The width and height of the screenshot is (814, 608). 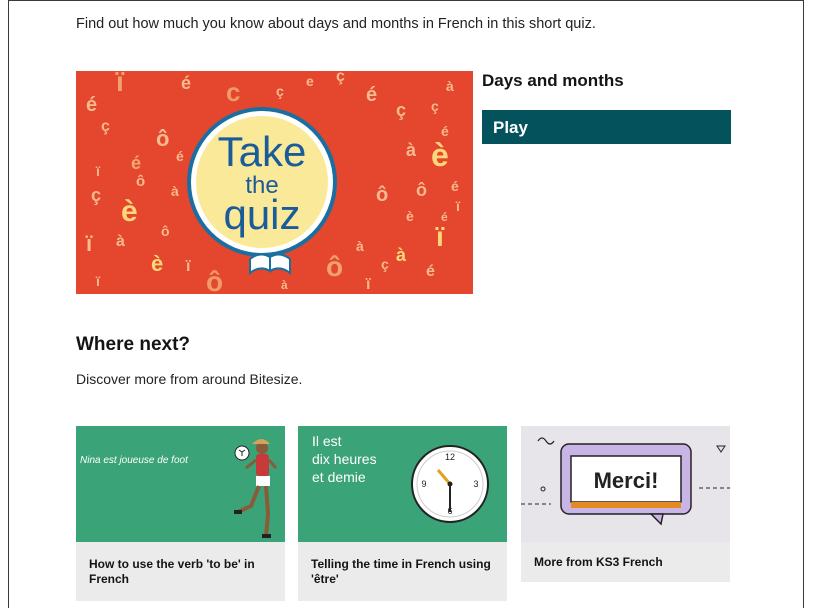 I want to click on card-thumbnail-merci: Merci!, so click(x=625, y=484).